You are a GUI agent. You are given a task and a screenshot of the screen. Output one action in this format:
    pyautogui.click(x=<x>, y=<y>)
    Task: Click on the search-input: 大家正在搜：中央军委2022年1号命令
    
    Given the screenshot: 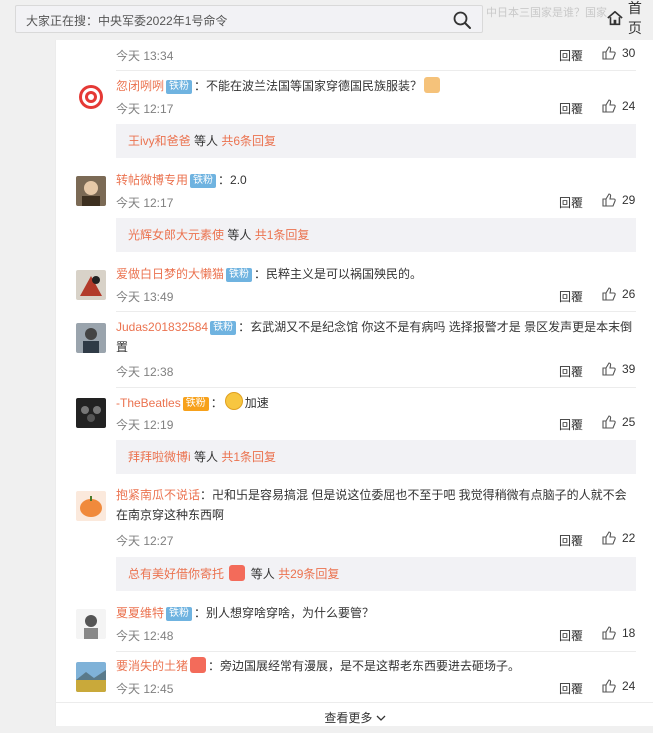 What is the action you would take?
    pyautogui.click(x=126, y=20)
    